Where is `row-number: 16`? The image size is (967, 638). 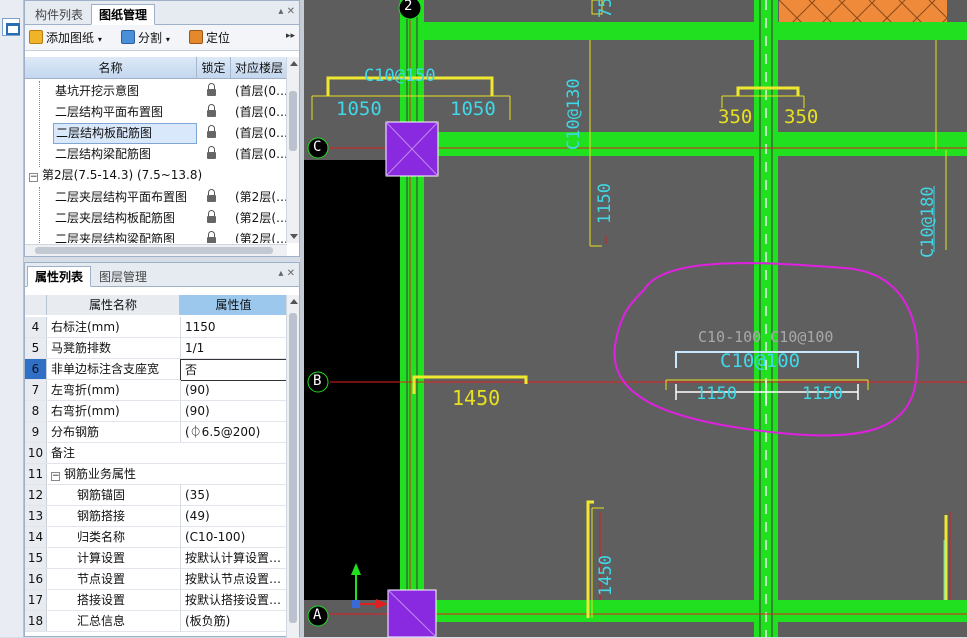
row-number: 16 is located at coordinates (36, 579).